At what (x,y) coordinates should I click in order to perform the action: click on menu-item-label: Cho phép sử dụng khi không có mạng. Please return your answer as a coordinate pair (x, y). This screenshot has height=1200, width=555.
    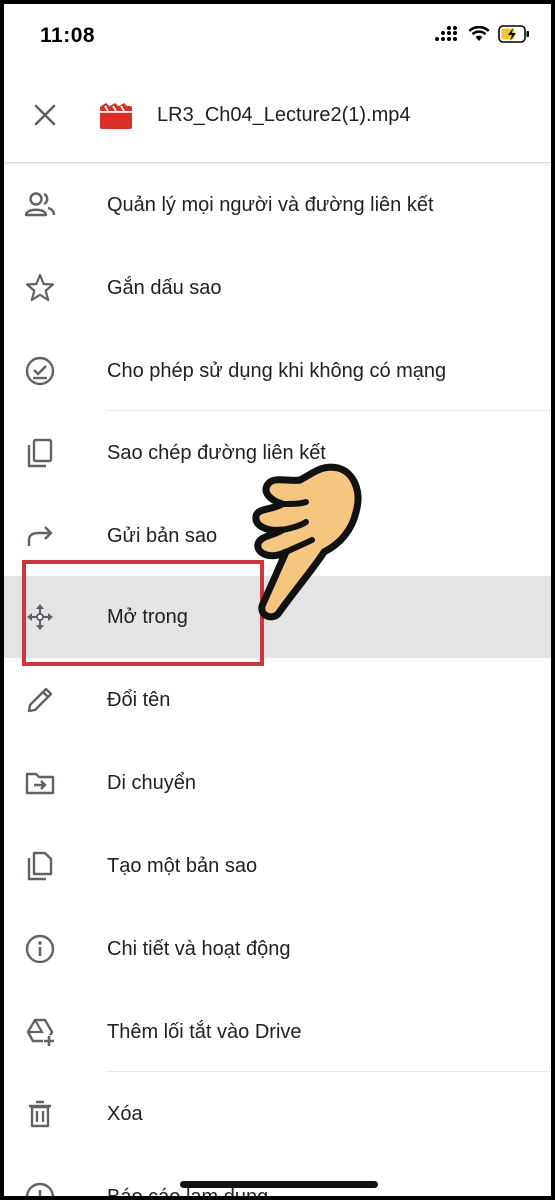
    Looking at the image, I should click on (277, 371).